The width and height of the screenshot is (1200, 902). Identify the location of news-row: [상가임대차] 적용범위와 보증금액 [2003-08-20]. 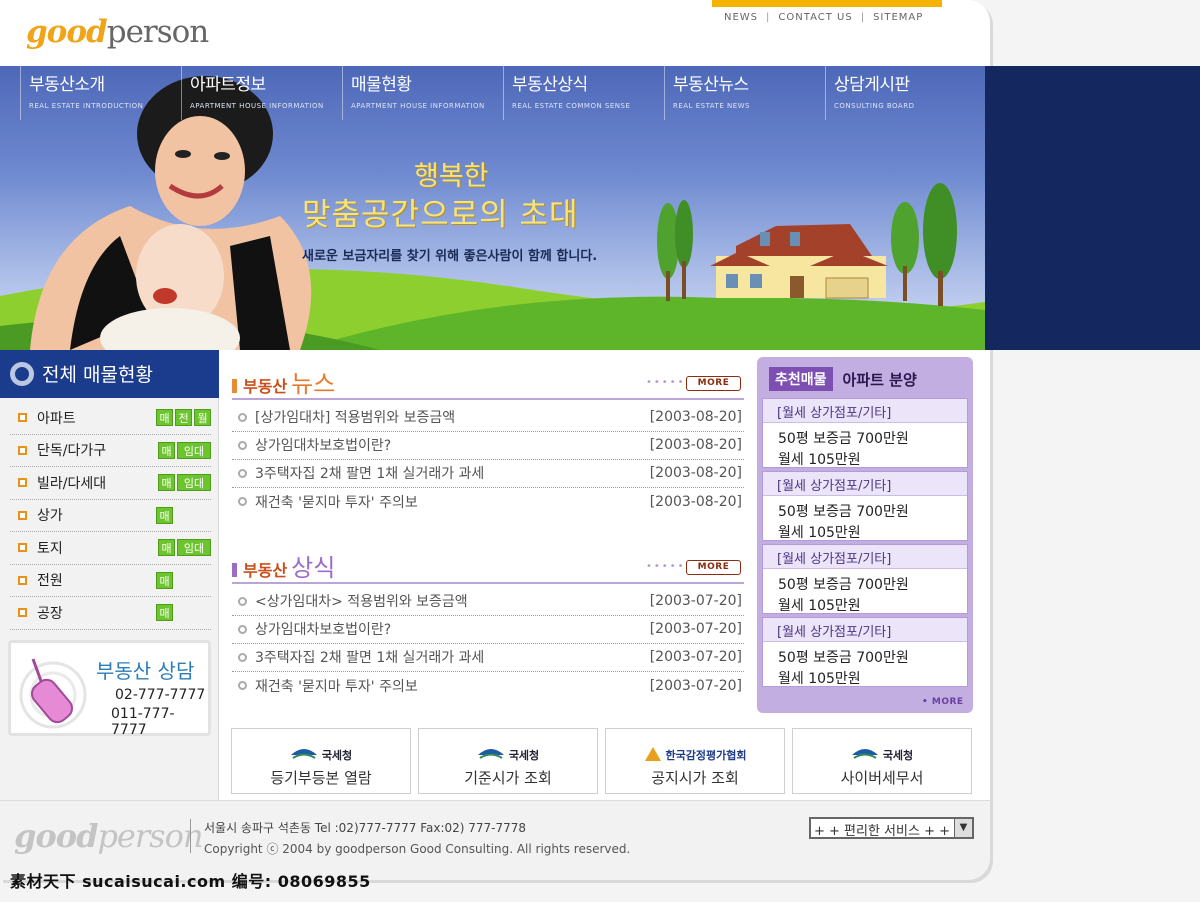
(488, 418).